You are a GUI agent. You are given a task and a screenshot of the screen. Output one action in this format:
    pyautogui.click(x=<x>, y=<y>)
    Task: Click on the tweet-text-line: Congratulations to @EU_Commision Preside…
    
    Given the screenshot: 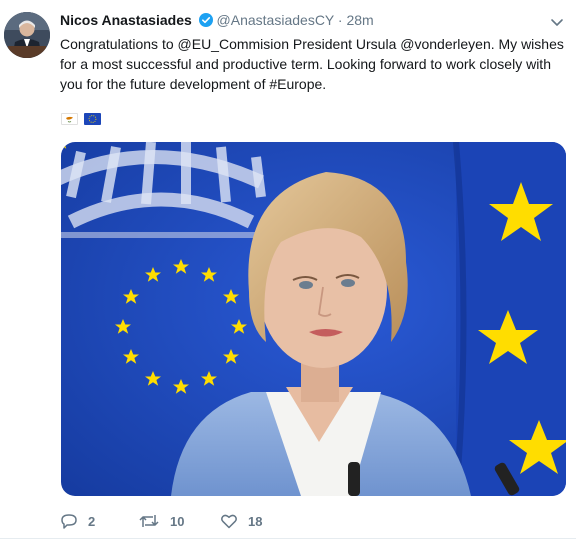 What is the action you would take?
    pyautogui.click(x=312, y=44)
    